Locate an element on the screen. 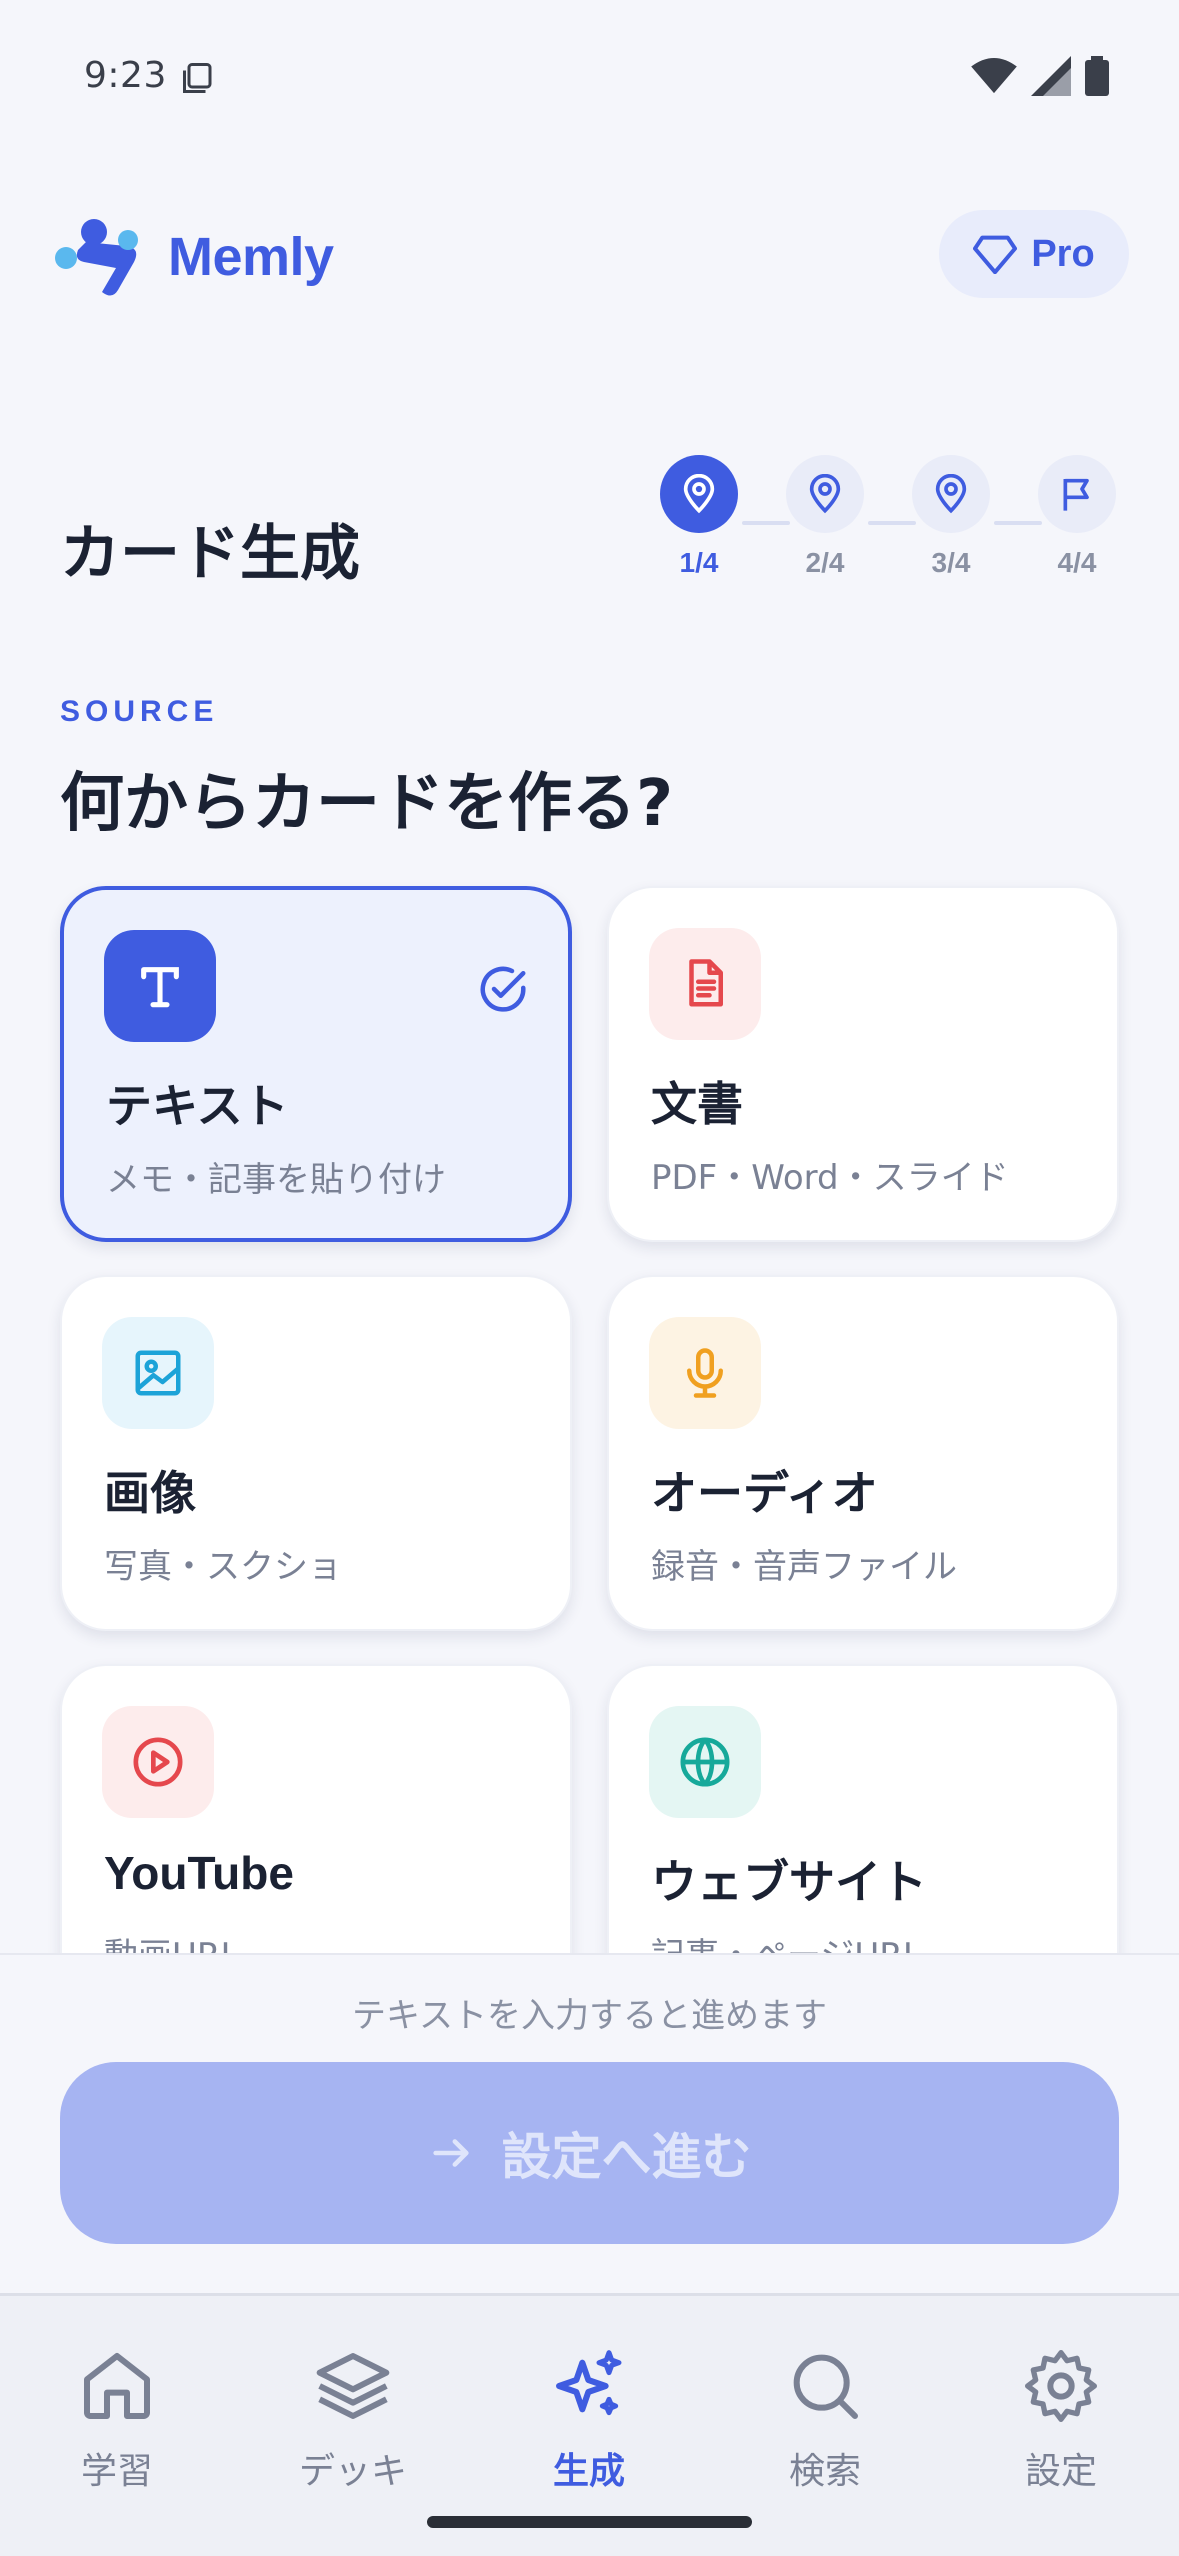 Image resolution: width=1179 pixels, height=2556 pixels. status-time: 9:23 is located at coordinates (125, 75).